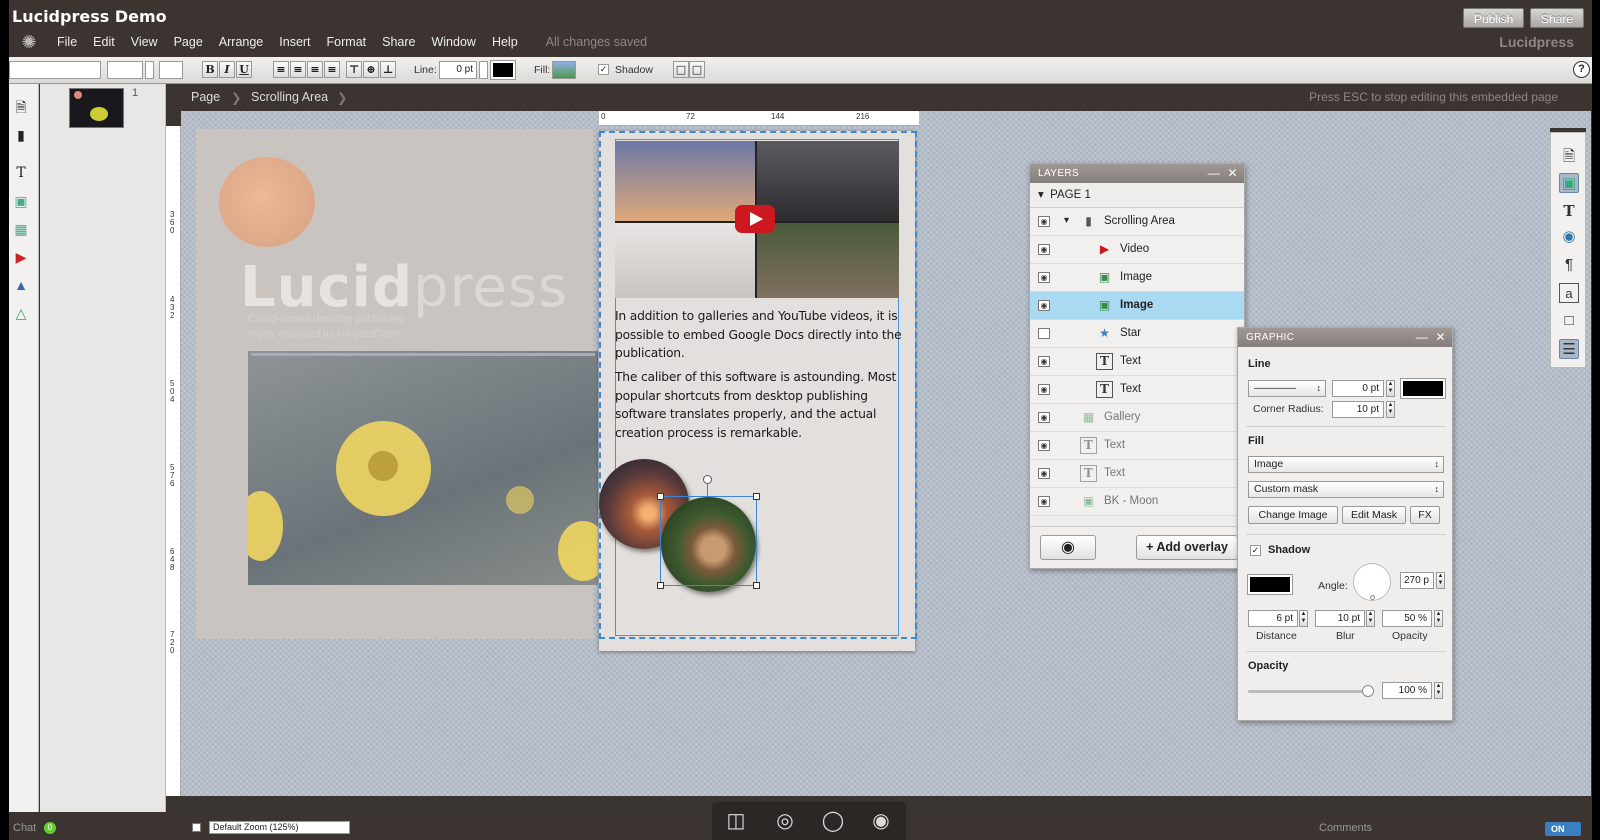 Image resolution: width=1600 pixels, height=840 pixels. What do you see at coordinates (1569, 321) in the screenshot?
I see `crop-icon: □` at bounding box center [1569, 321].